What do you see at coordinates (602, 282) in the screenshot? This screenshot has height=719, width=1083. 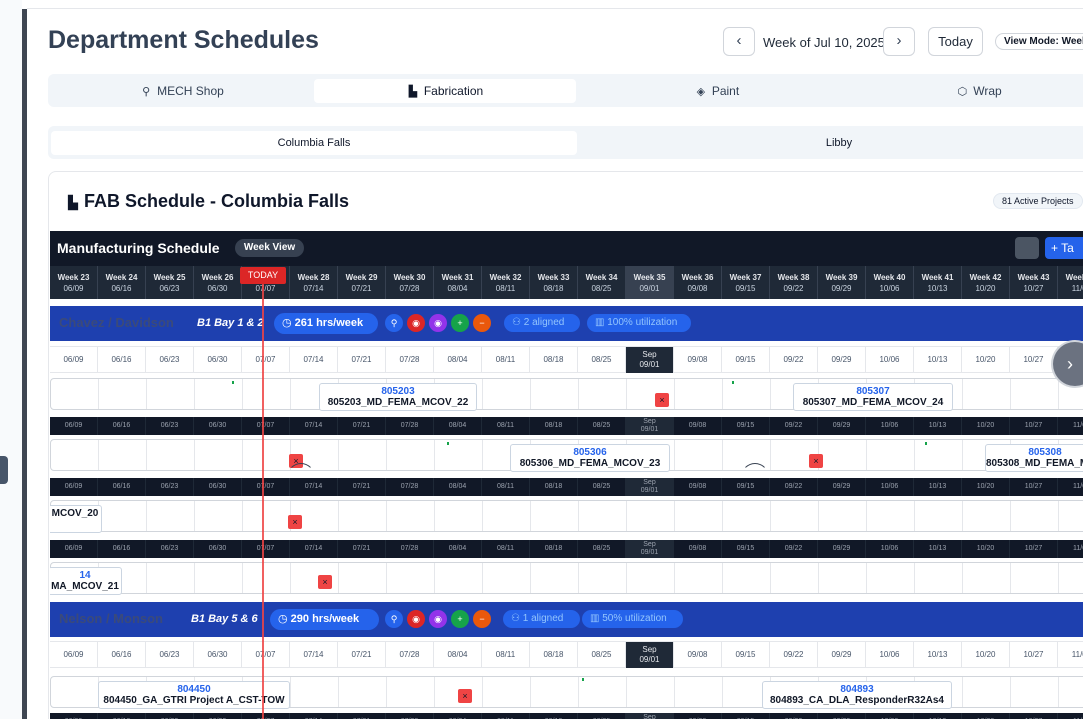 I see `week-header-cell: Week 34 08/25` at bounding box center [602, 282].